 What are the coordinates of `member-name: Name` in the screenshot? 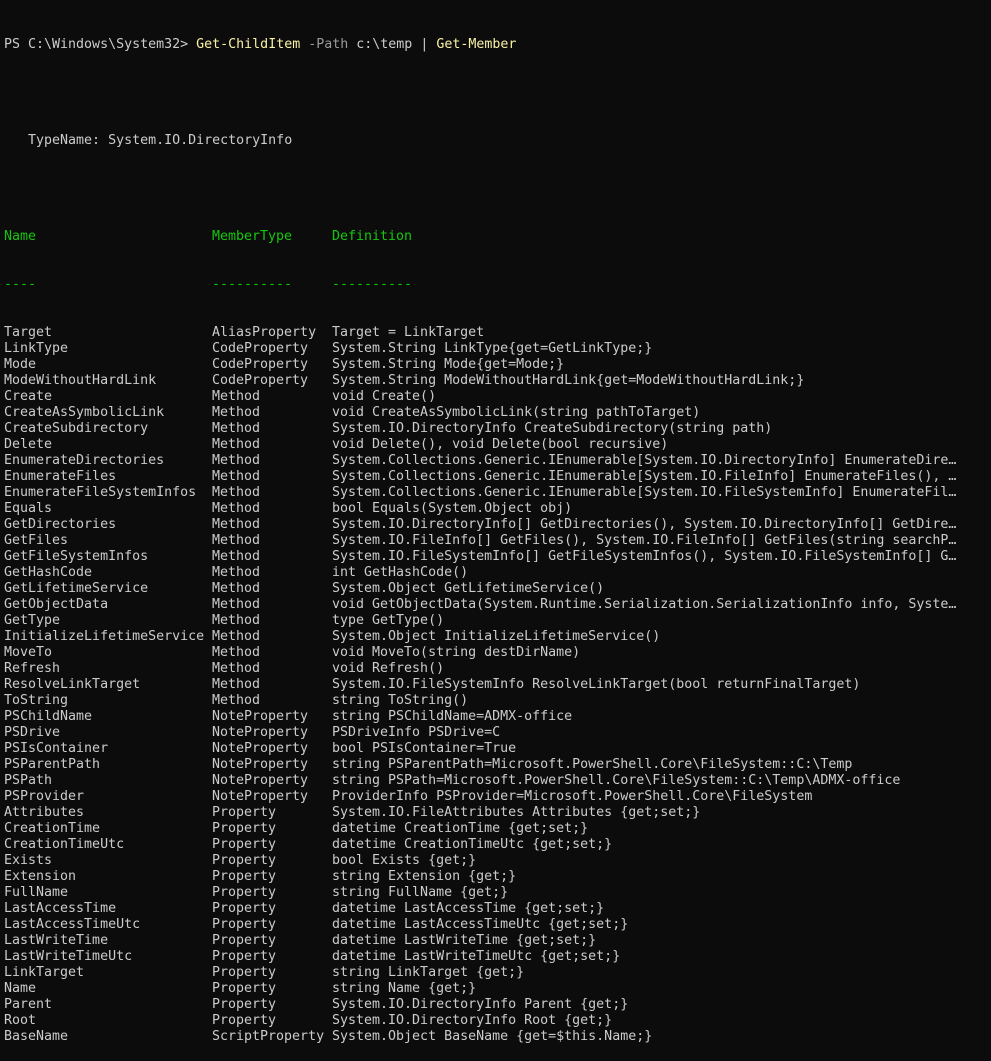 It's located at (20, 988).